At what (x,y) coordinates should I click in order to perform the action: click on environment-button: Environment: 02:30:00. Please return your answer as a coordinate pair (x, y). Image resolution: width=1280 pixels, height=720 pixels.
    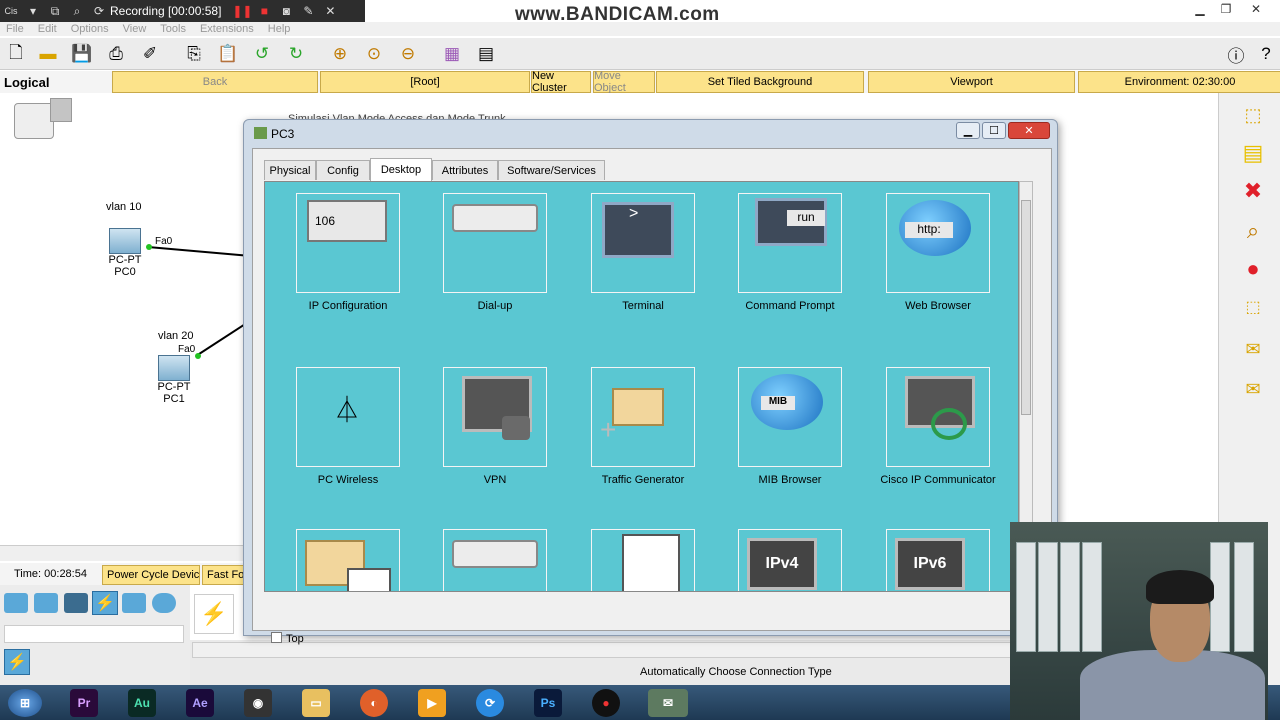
    Looking at the image, I should click on (1179, 82).